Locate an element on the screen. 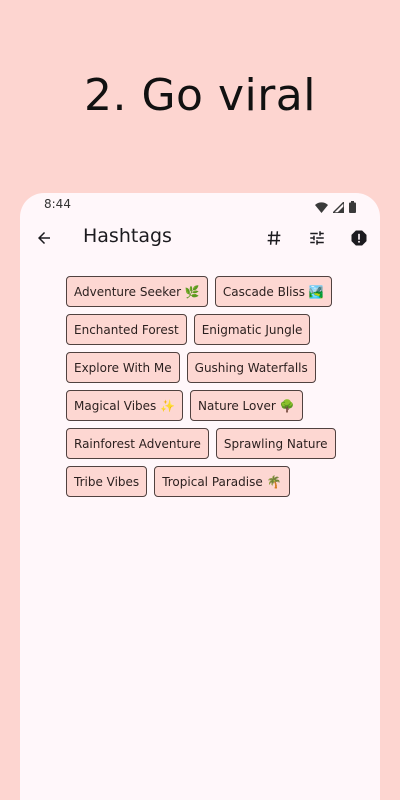  report-icon is located at coordinates (359, 238).